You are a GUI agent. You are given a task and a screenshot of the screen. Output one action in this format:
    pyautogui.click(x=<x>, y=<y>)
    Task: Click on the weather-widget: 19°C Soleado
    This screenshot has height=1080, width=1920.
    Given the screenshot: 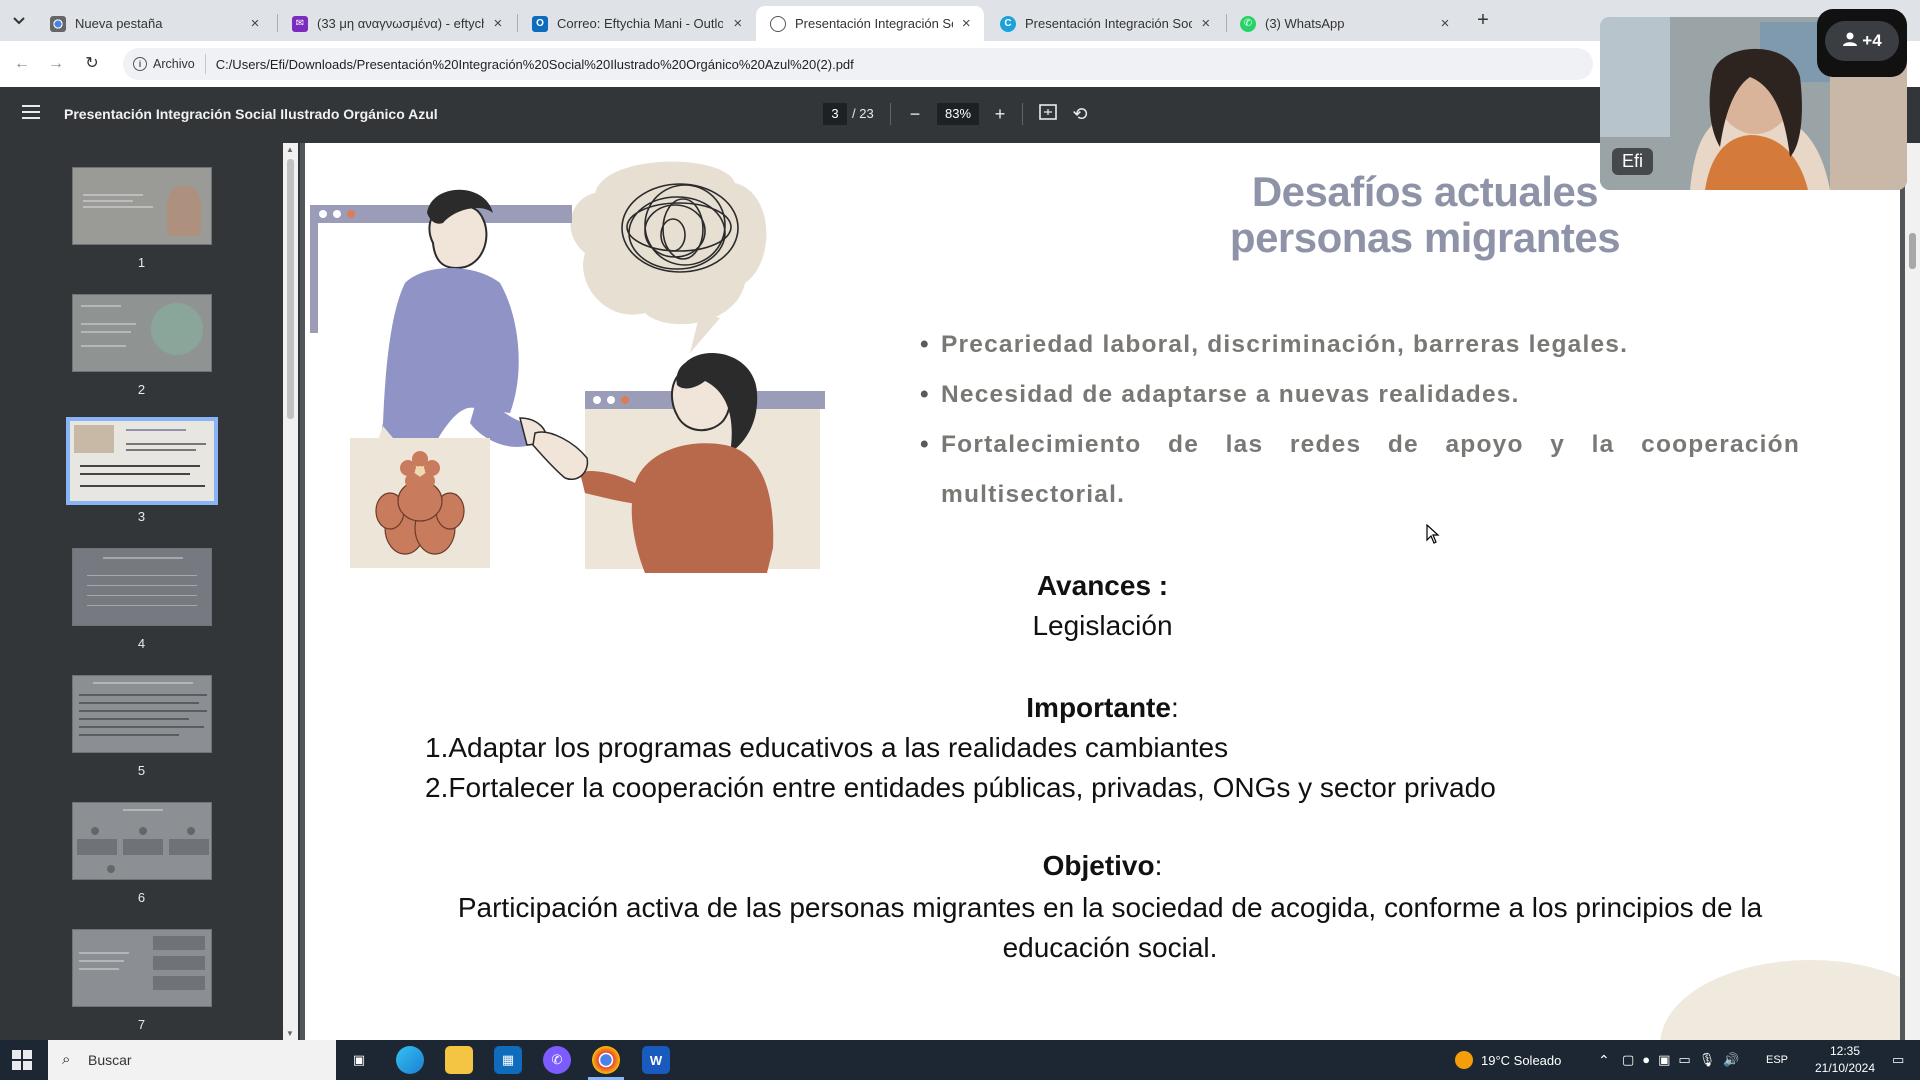 What is the action you would take?
    pyautogui.click(x=1508, y=1060)
    